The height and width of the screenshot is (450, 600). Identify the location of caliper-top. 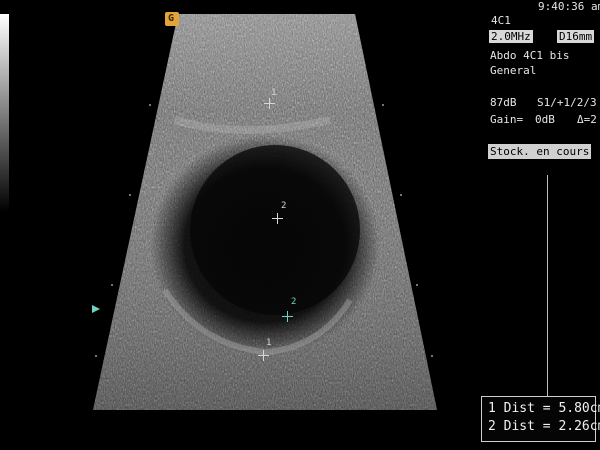
(269, 103).